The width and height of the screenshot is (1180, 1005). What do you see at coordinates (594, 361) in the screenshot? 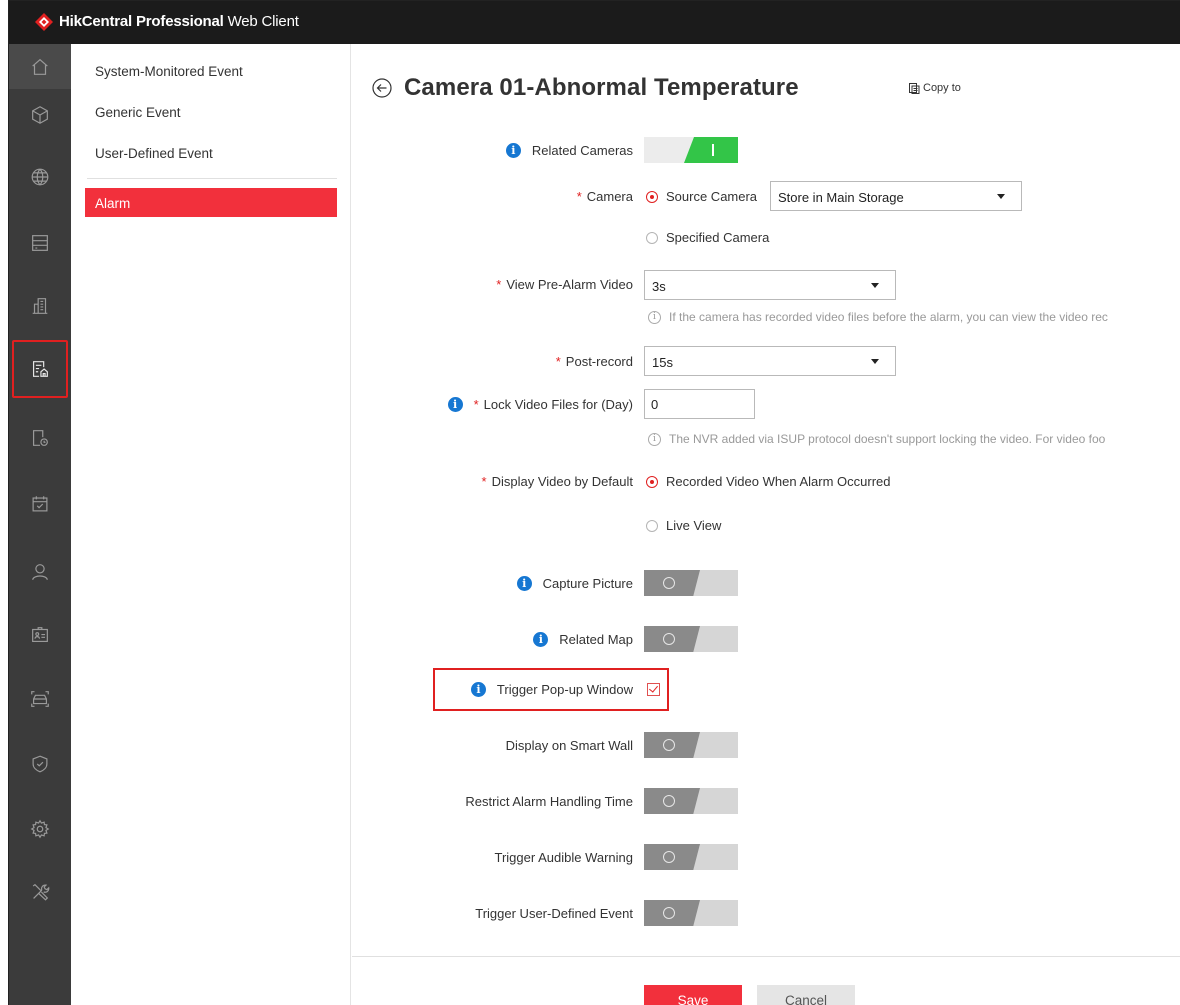
I see `post-record-label: * Post-record` at bounding box center [594, 361].